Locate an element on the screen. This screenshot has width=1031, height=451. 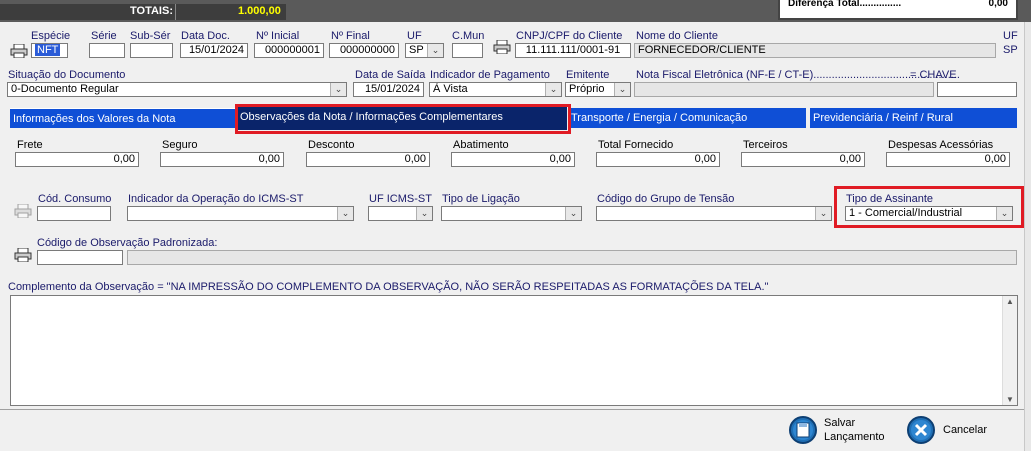
codobs-input is located at coordinates (80, 257).